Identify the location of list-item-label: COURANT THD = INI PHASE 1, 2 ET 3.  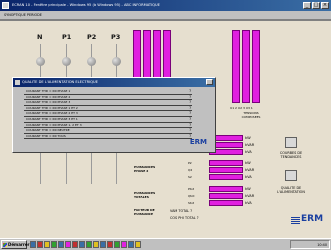
(54, 124).